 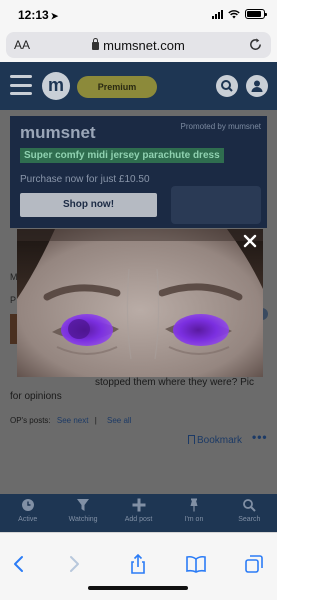 What do you see at coordinates (257, 86) in the screenshot?
I see `user-icon` at bounding box center [257, 86].